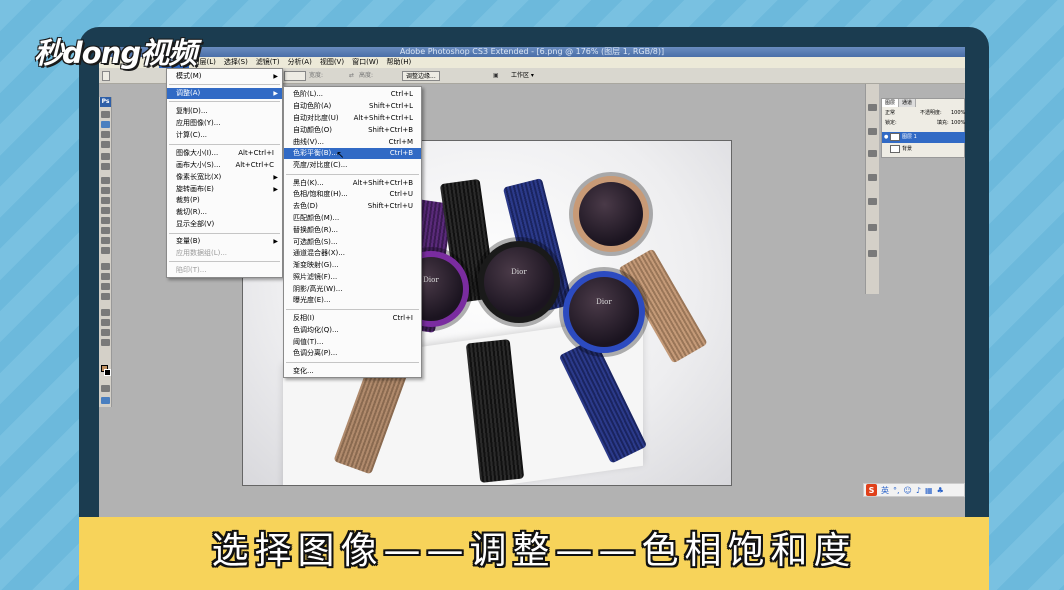  I want to click on stamp-tool-icon, so click(105, 200).